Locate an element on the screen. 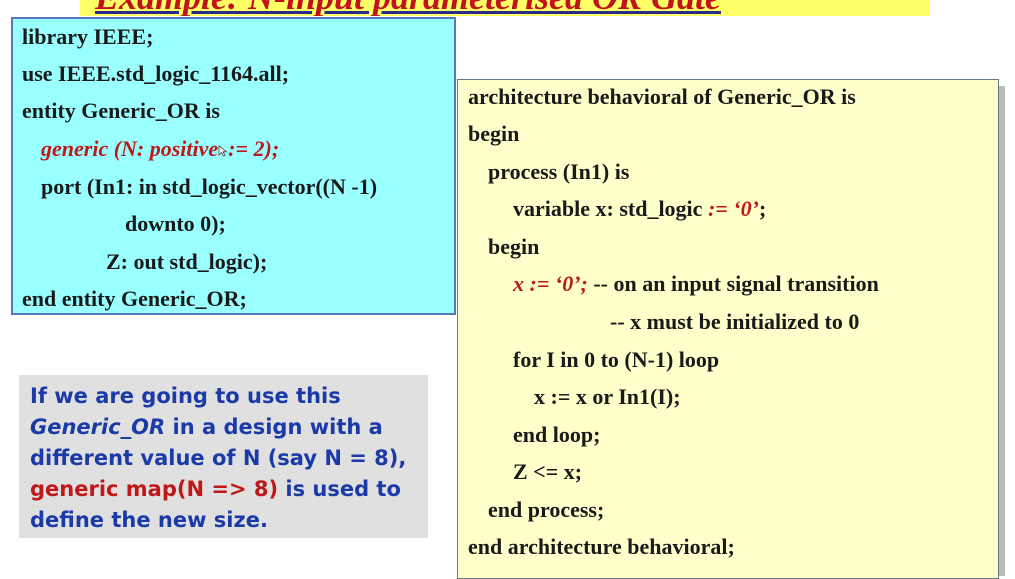 Image resolution: width=1015 pixels, height=579 pixels. code-line-part: variable x: std_logic is located at coordinates (608, 208).